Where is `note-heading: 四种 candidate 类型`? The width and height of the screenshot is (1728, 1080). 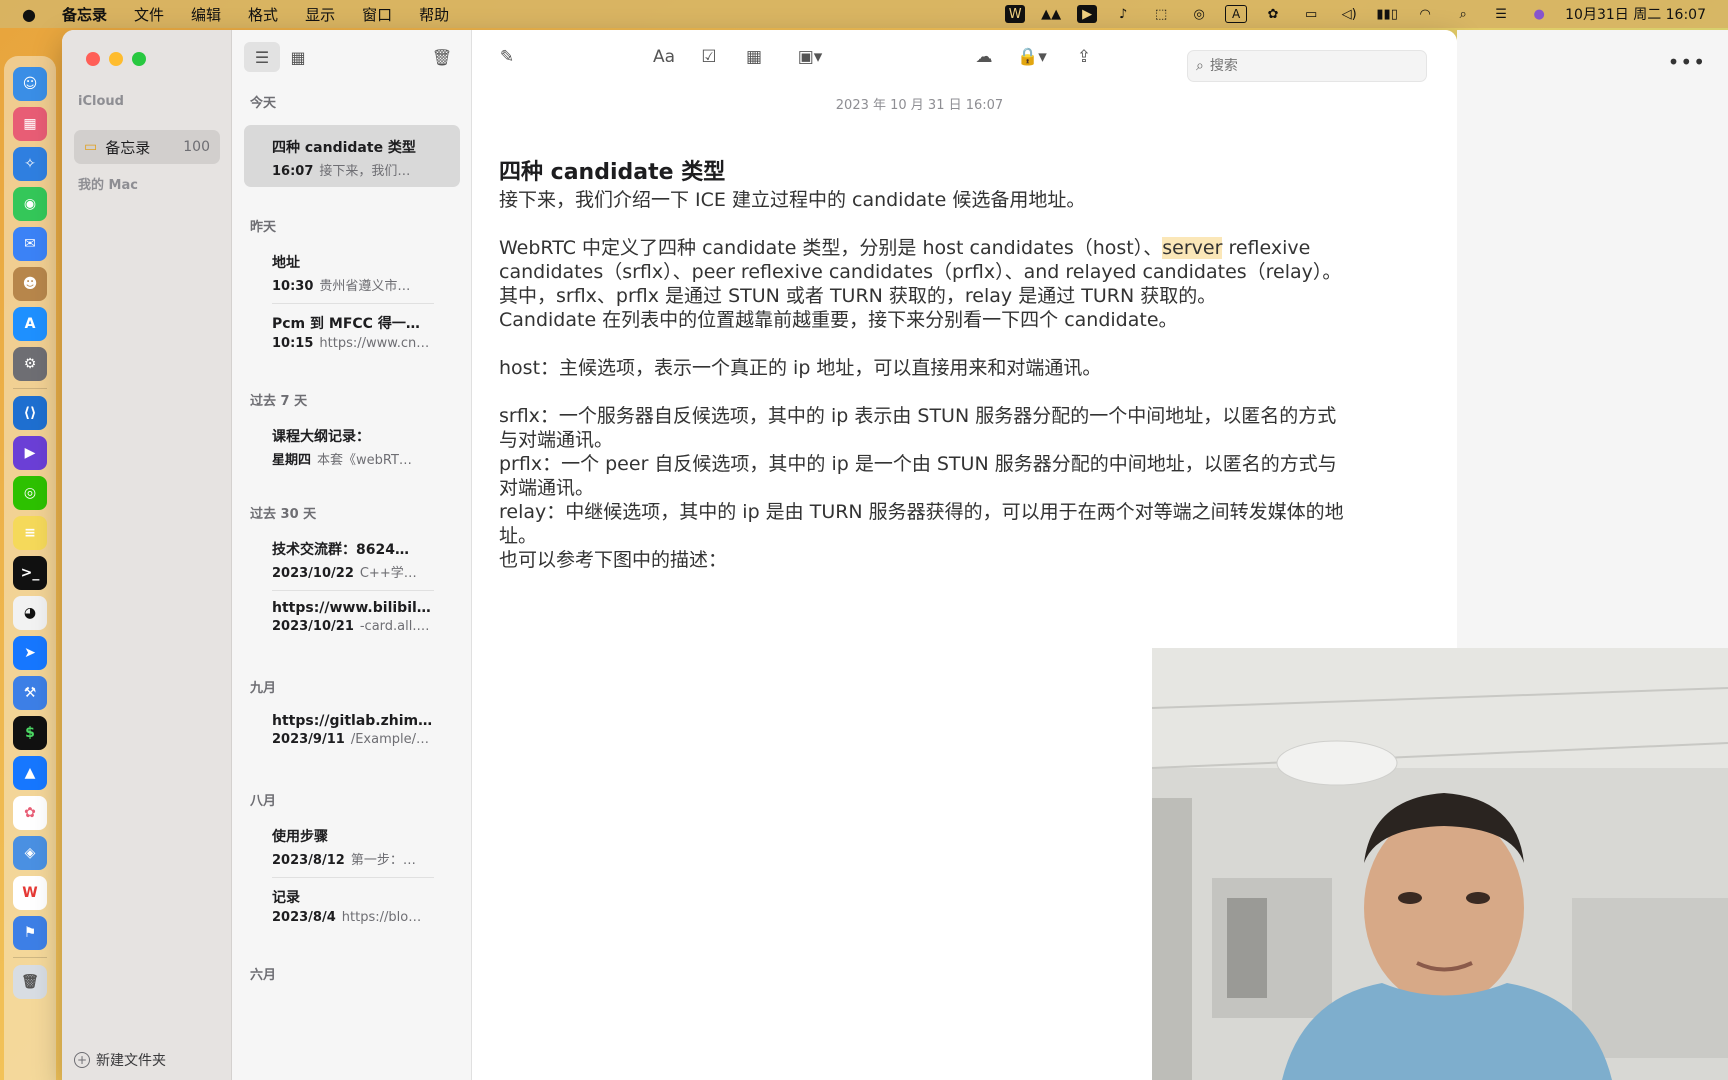 note-heading: 四种 candidate 类型 is located at coordinates (612, 172).